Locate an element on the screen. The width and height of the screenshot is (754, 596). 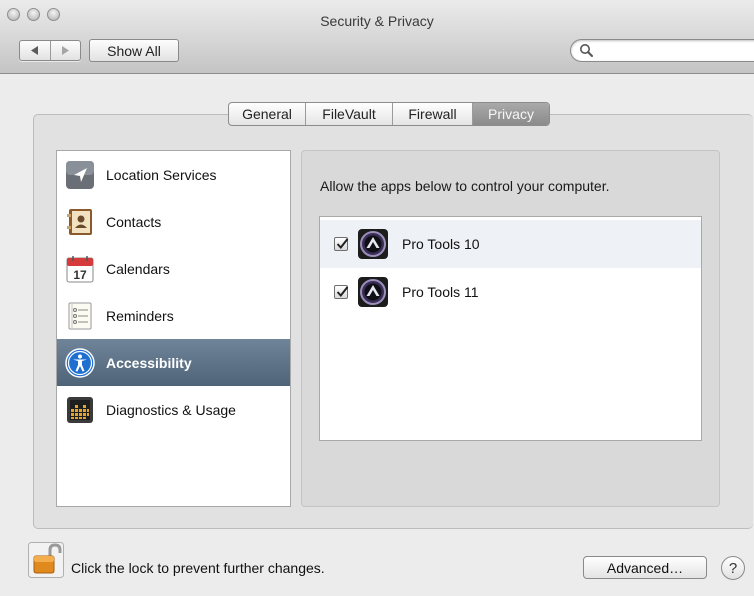
list-item: Pro Tools 10 is located at coordinates (510, 244).